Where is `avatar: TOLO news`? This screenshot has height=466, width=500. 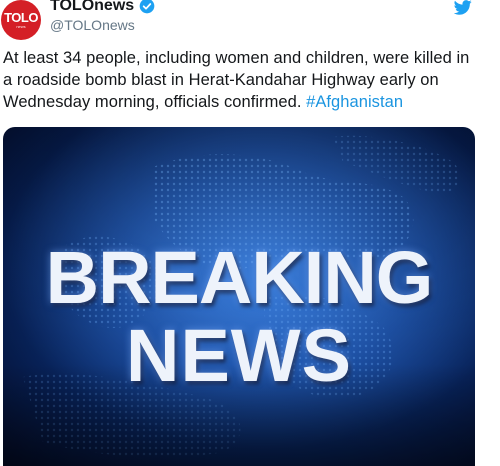
avatar: TOLO news is located at coordinates (21, 20).